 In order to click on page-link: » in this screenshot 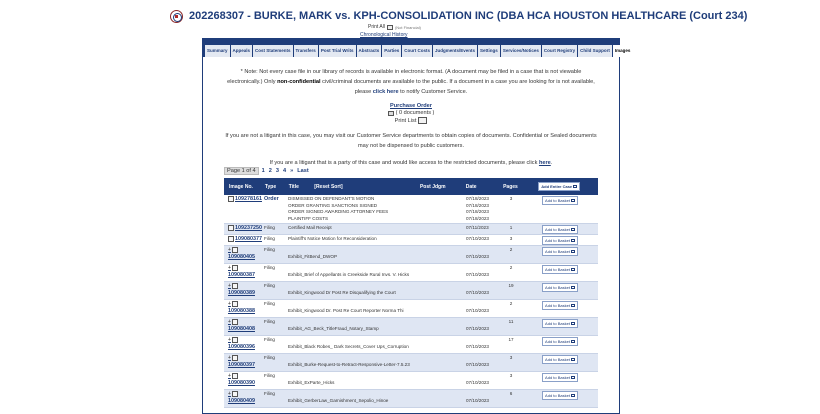, I will do `click(291, 171)`.